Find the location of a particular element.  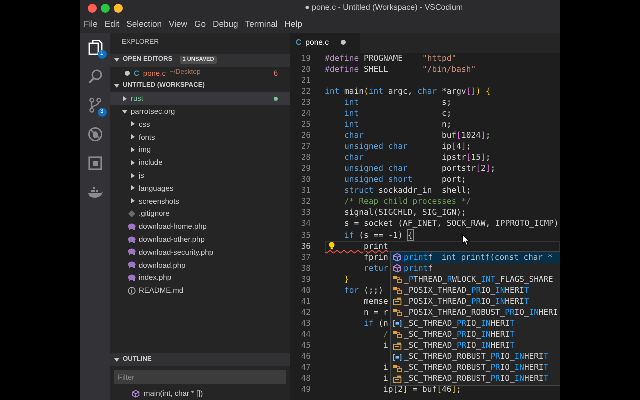

line-number: 28 is located at coordinates (306, 158).